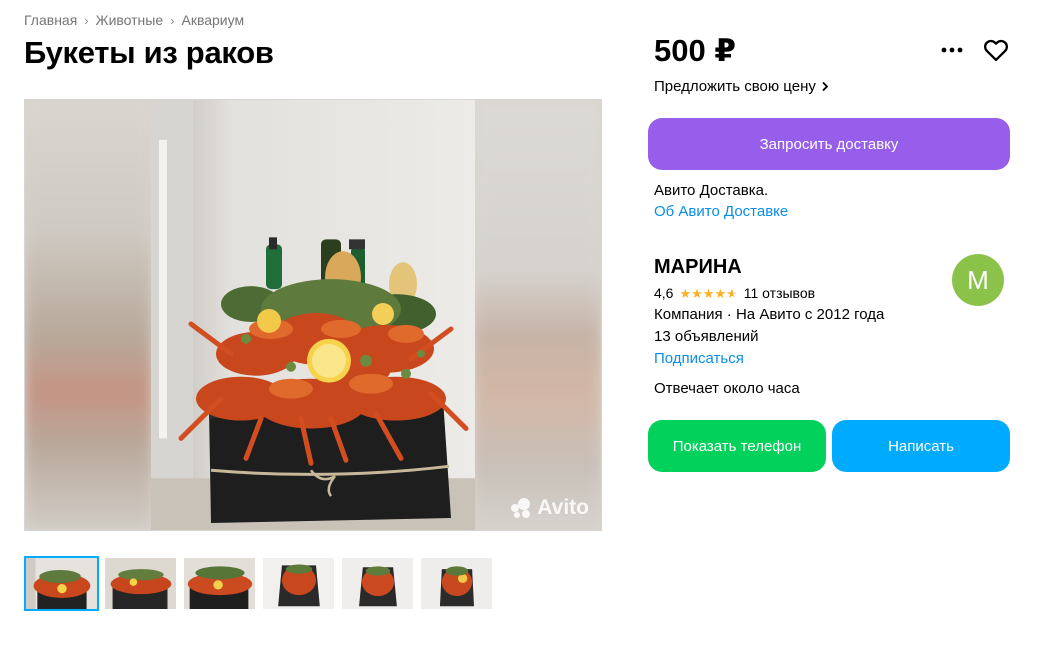  What do you see at coordinates (721, 211) in the screenshot?
I see `about-delivery-link: Об Авито Доставке` at bounding box center [721, 211].